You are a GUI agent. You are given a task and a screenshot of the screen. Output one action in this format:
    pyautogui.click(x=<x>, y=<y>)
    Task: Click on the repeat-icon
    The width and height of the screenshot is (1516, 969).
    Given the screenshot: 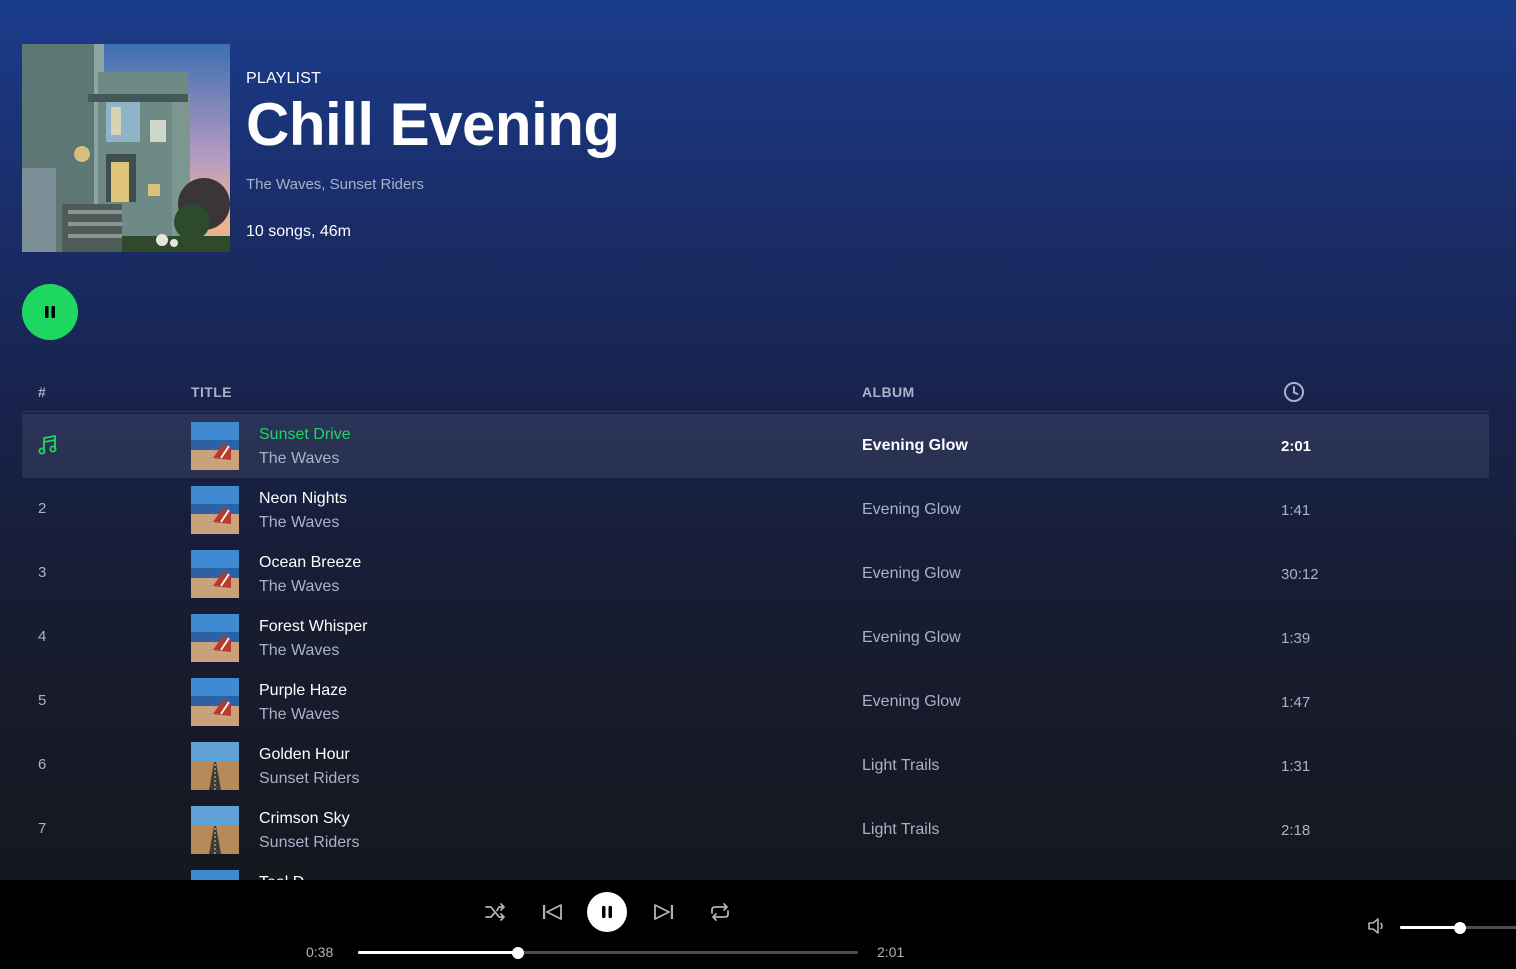 What is the action you would take?
    pyautogui.click(x=720, y=912)
    